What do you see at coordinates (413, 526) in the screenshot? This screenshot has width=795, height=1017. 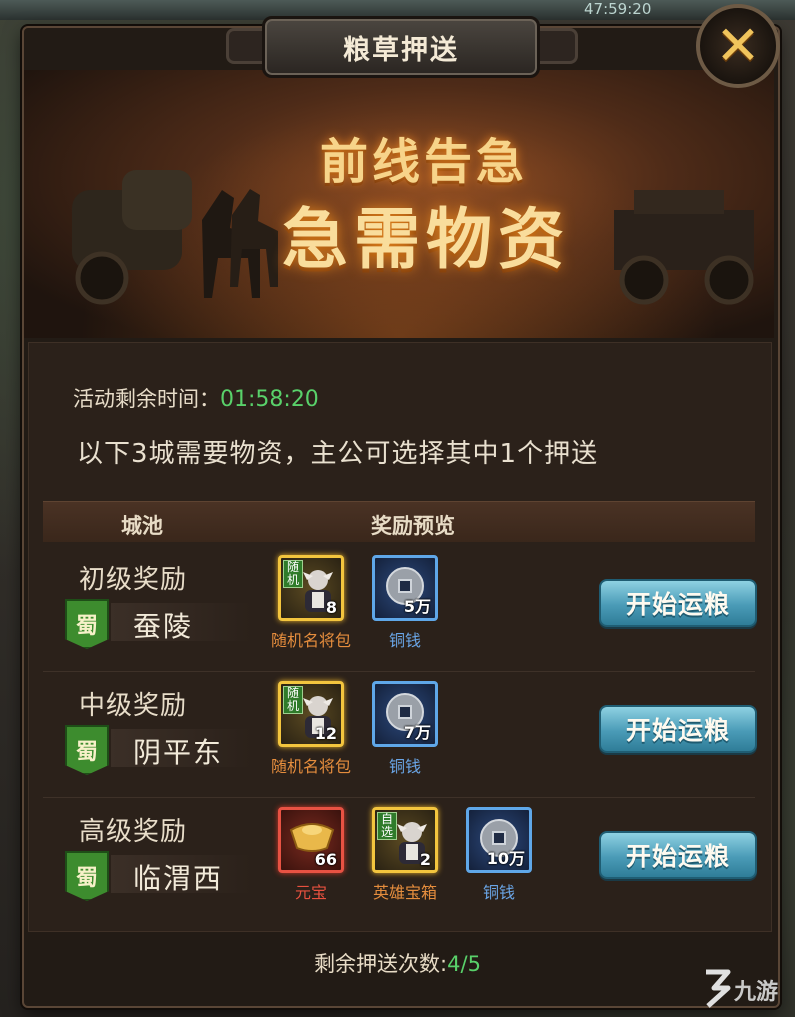 I see `header-rewards: 奖励预览` at bounding box center [413, 526].